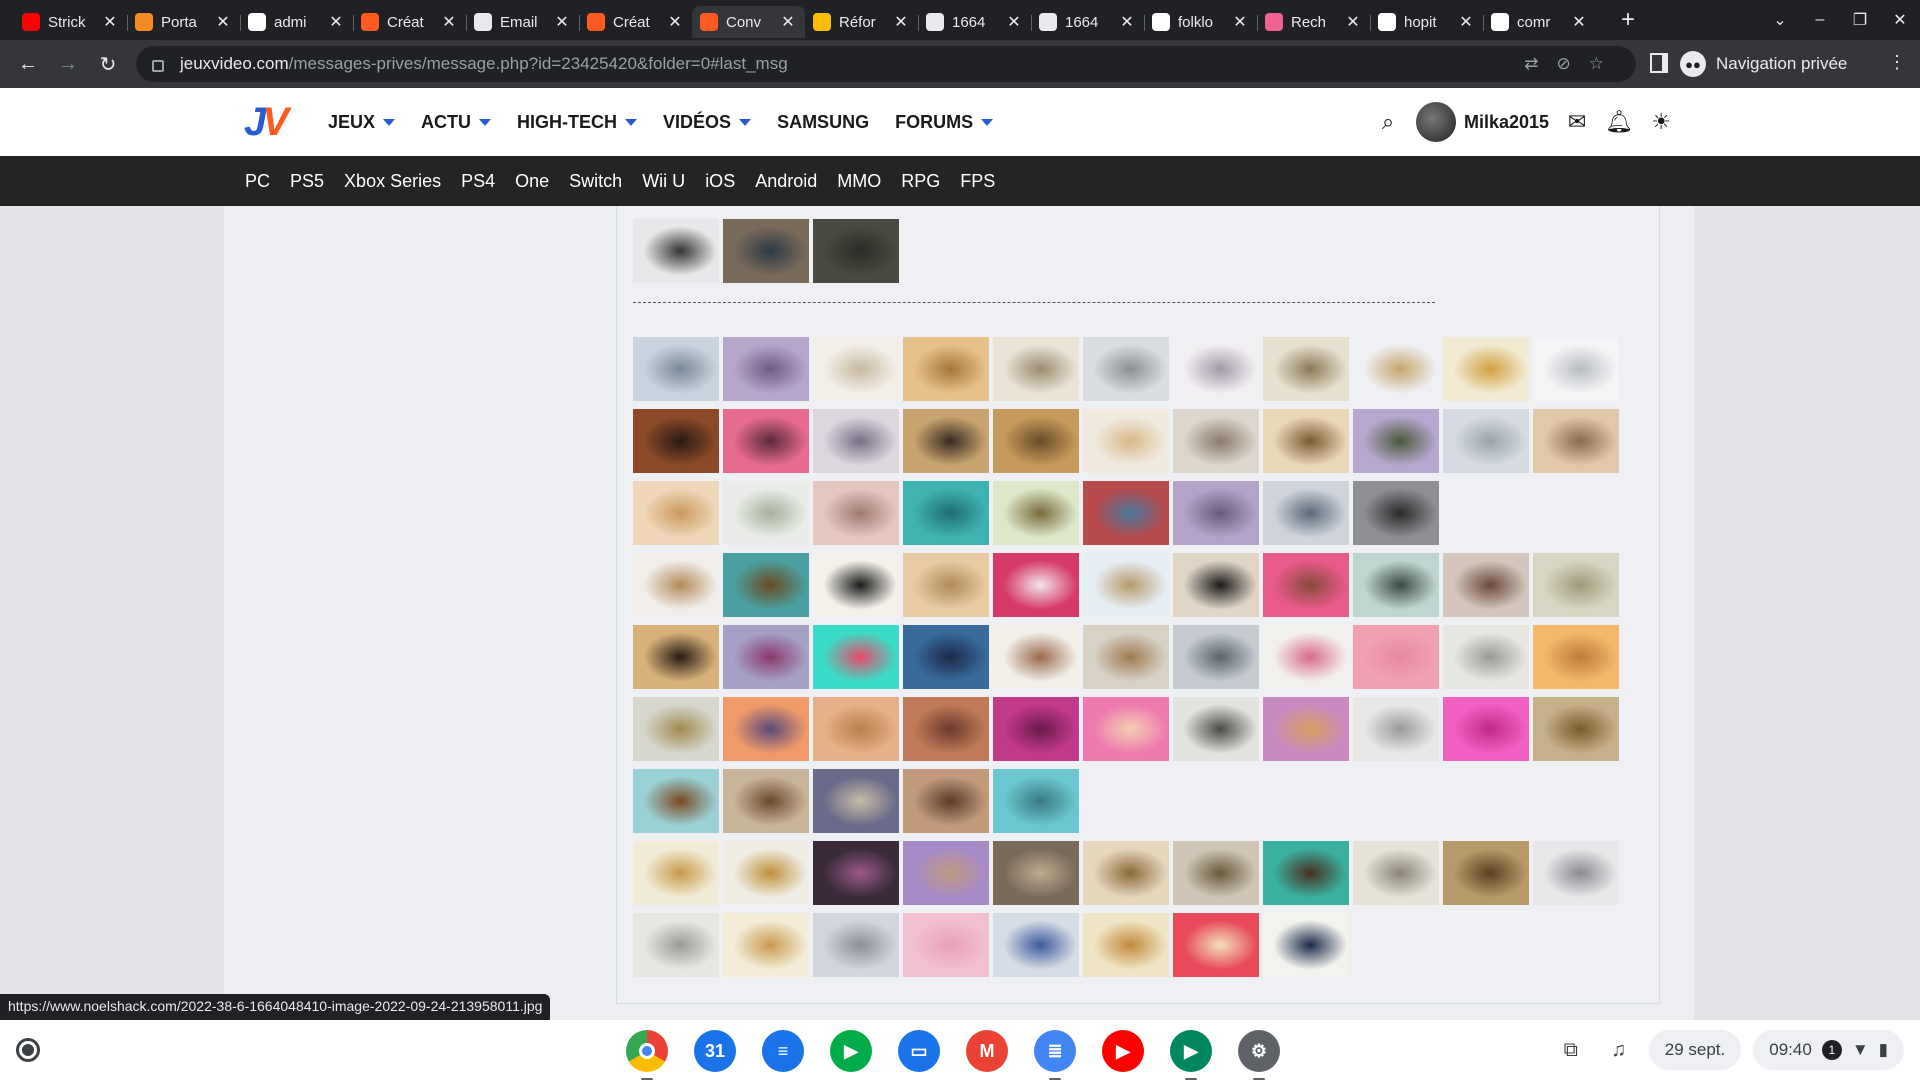 The height and width of the screenshot is (1080, 1920). I want to click on nav-item-jeux: JEUX, so click(362, 122).